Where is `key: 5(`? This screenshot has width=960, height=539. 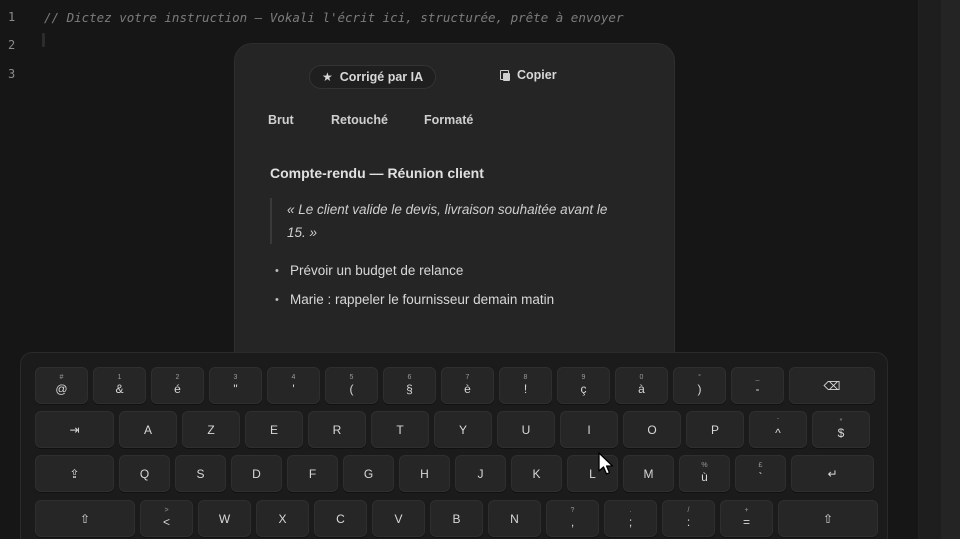 key: 5( is located at coordinates (351, 385).